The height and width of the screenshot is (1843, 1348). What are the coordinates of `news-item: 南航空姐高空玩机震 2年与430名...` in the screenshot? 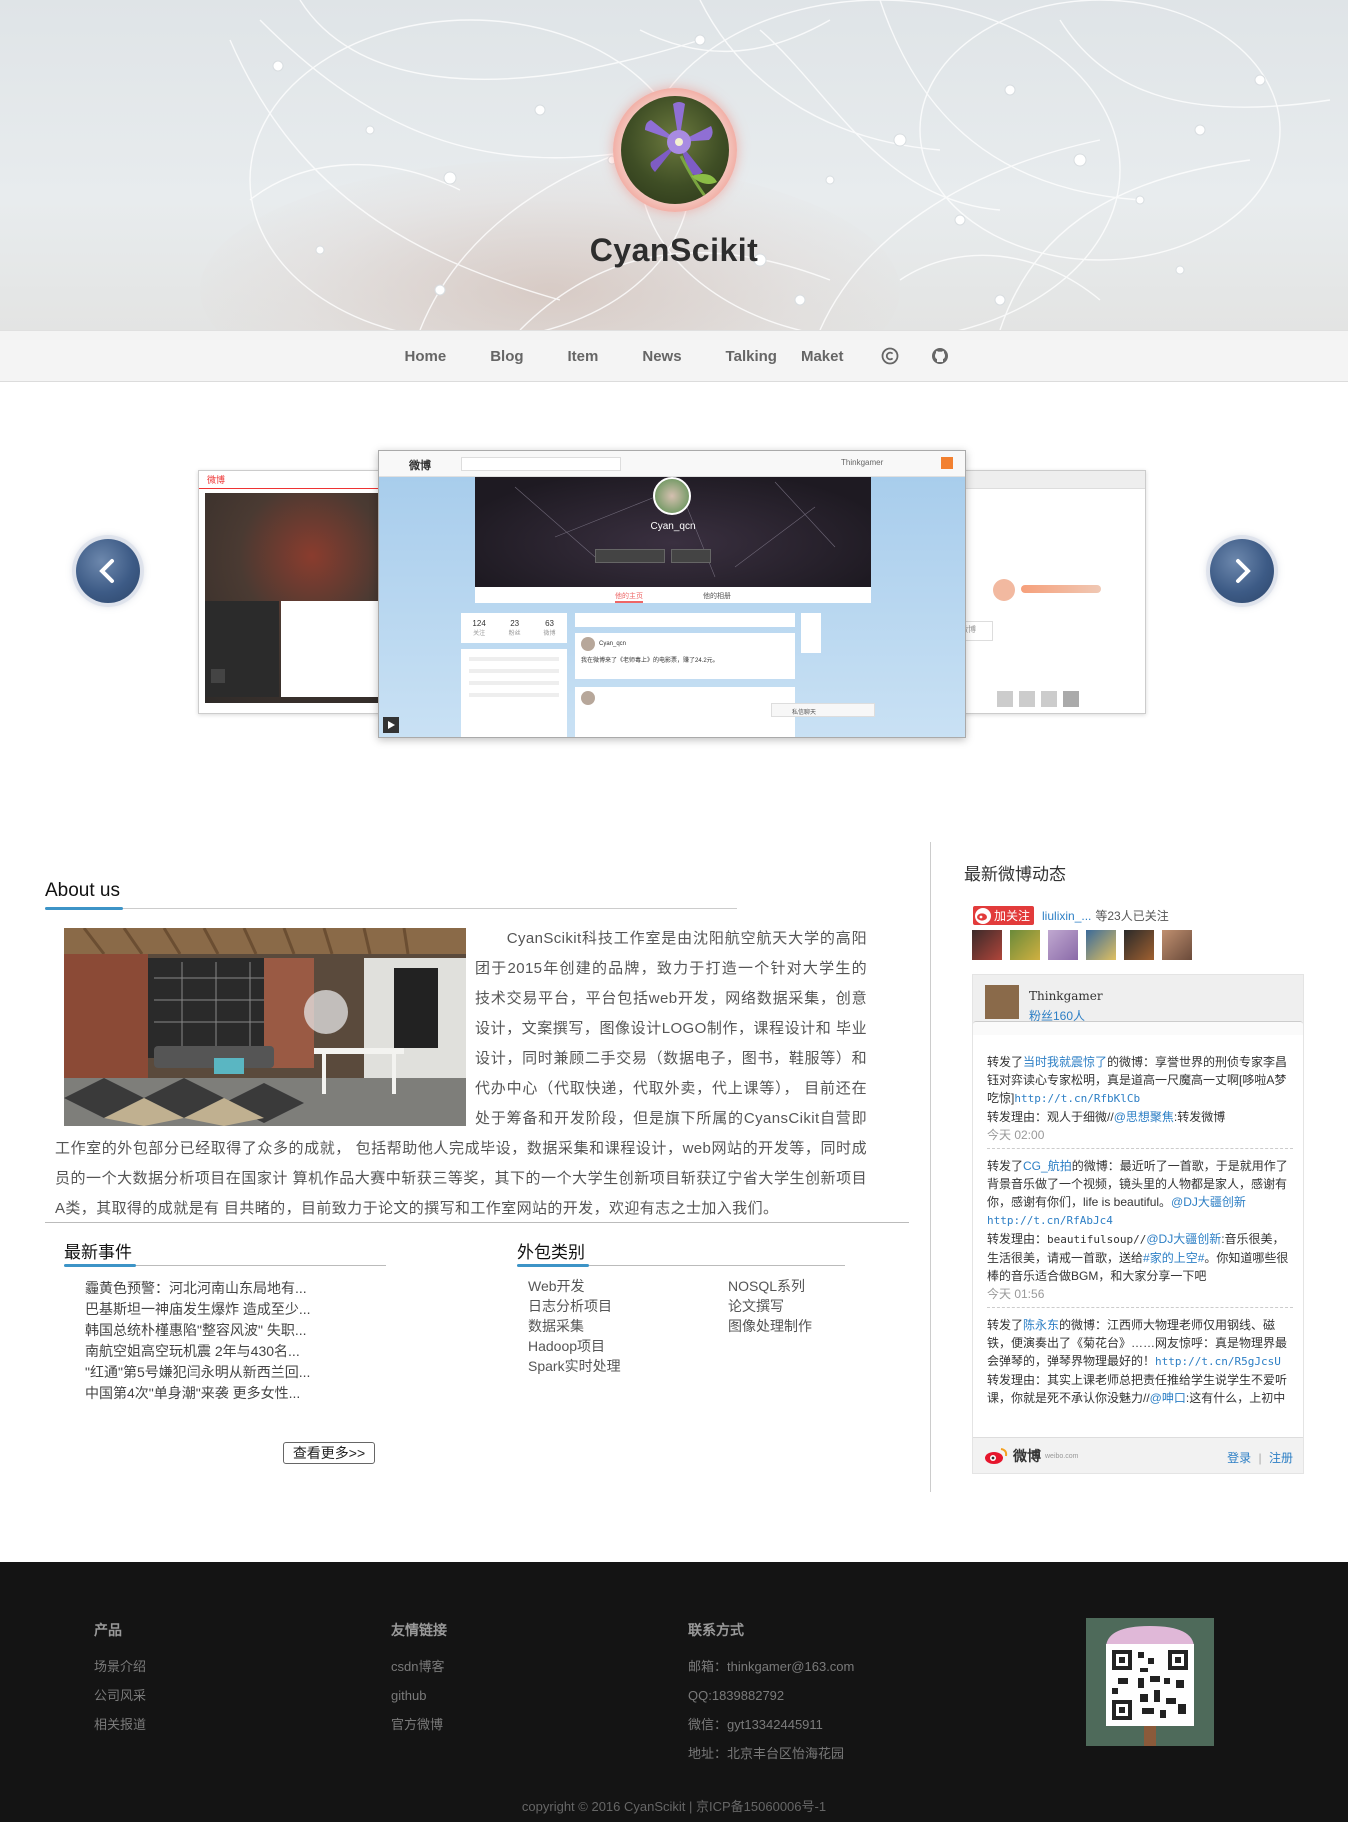 It's located at (198, 1351).